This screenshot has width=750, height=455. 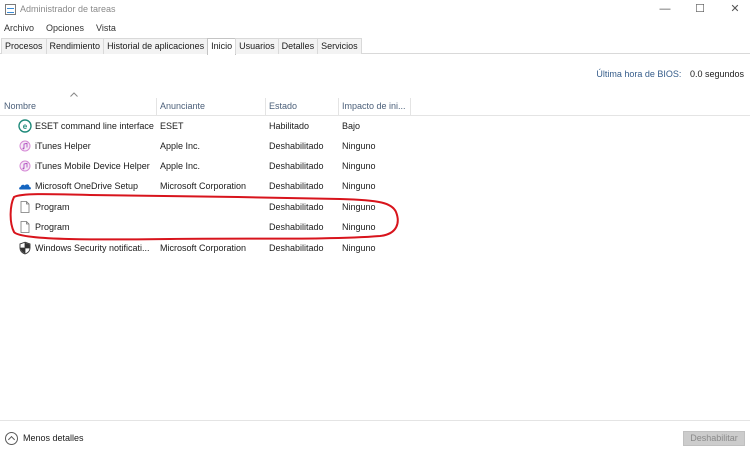 I want to click on bios-value: 0.0 segundos, so click(x=716, y=74).